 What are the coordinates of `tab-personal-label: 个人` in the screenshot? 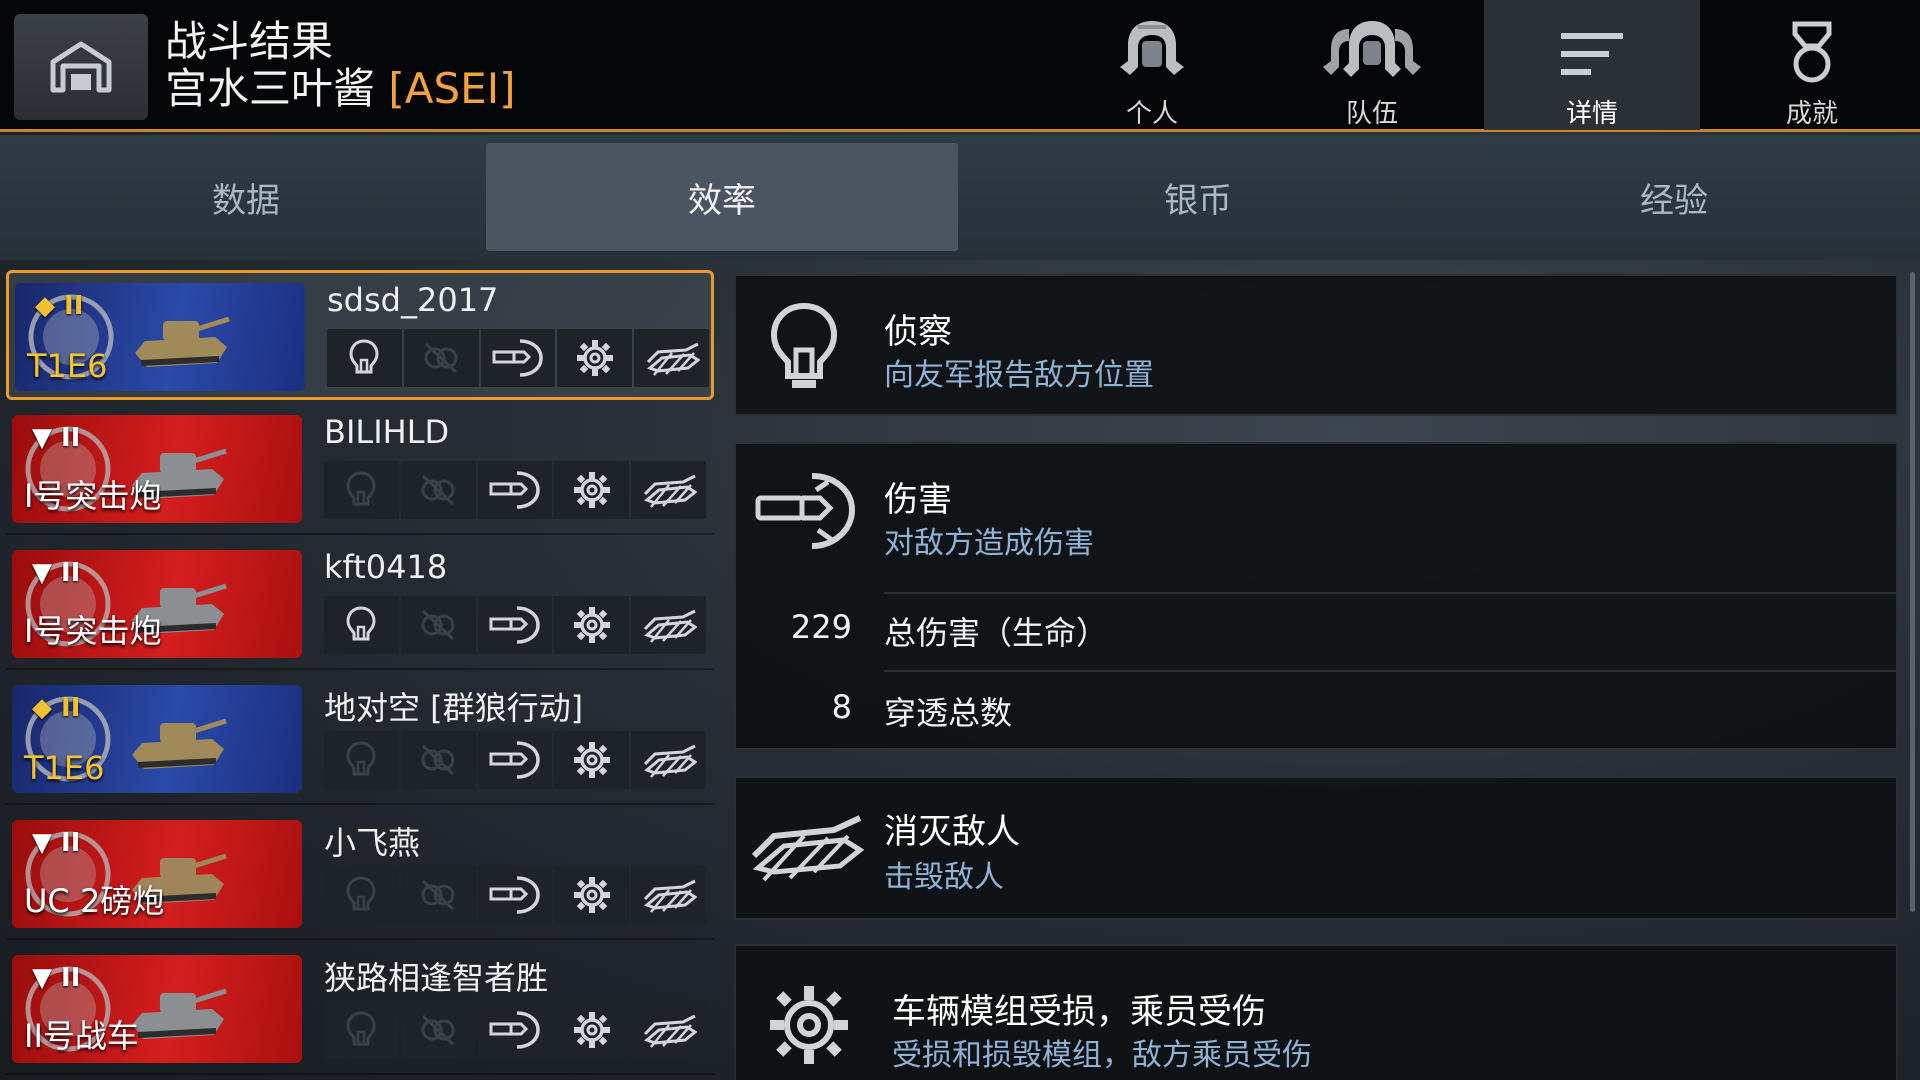 It's located at (1151, 114).